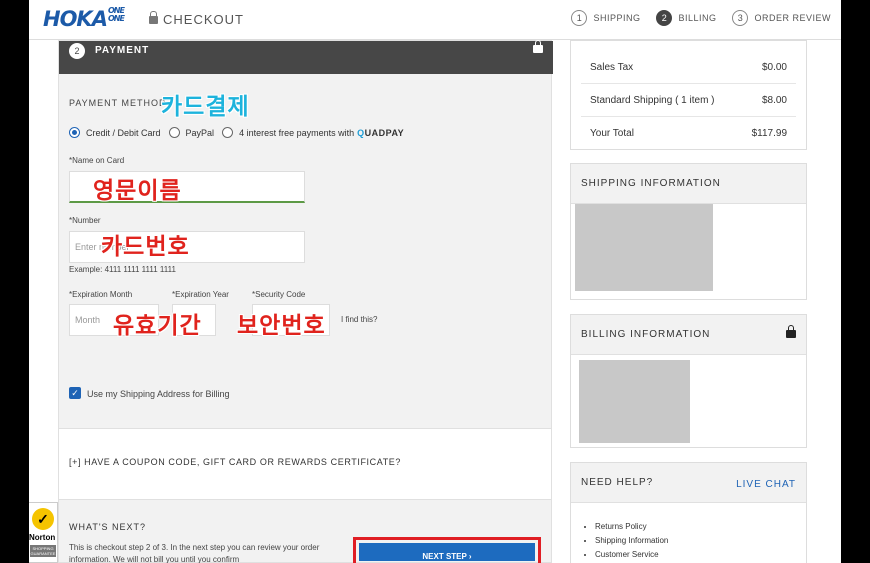 This screenshot has height=563, width=870. I want to click on billing-info-card: BILLING INFORMATION, so click(688, 381).